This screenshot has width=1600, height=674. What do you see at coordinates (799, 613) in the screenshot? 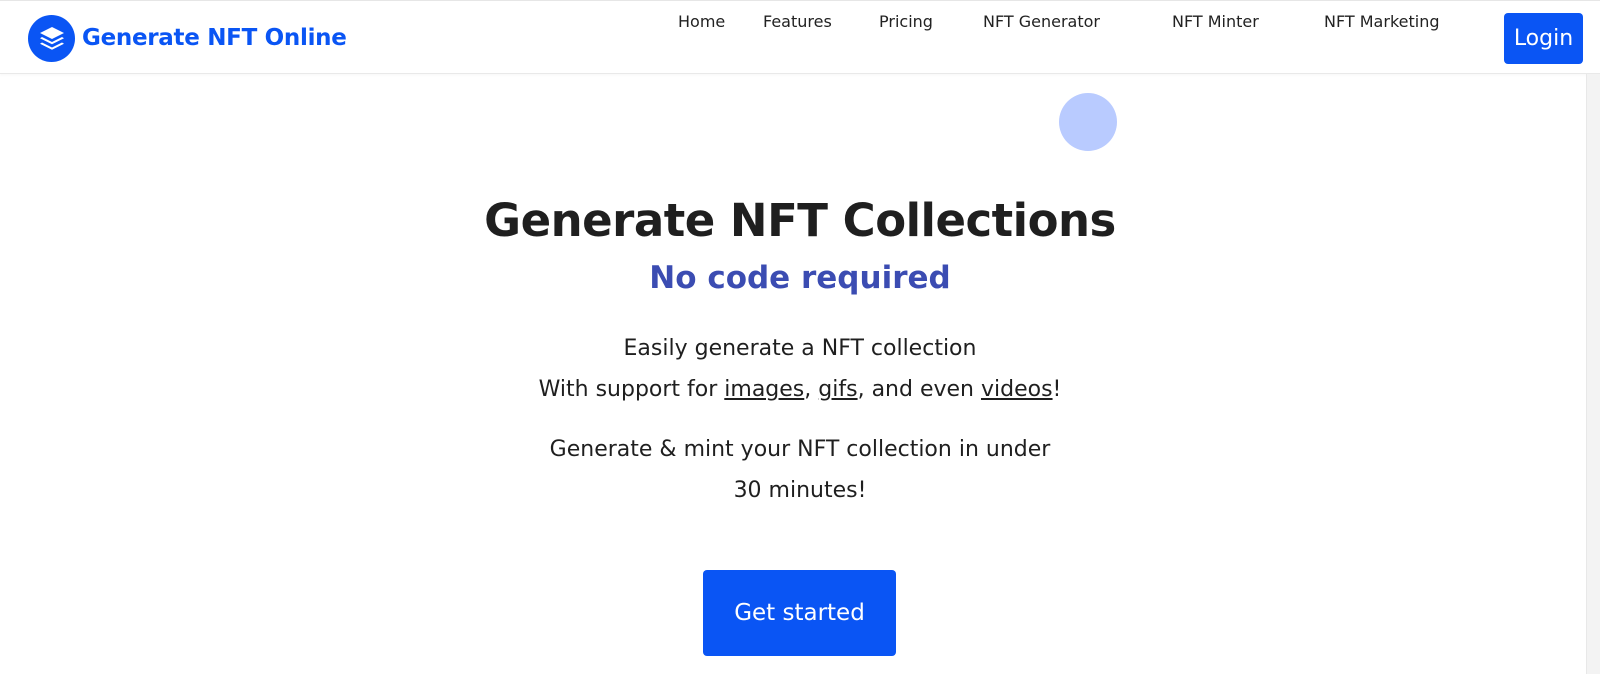
I see `get-started-button: Get started` at bounding box center [799, 613].